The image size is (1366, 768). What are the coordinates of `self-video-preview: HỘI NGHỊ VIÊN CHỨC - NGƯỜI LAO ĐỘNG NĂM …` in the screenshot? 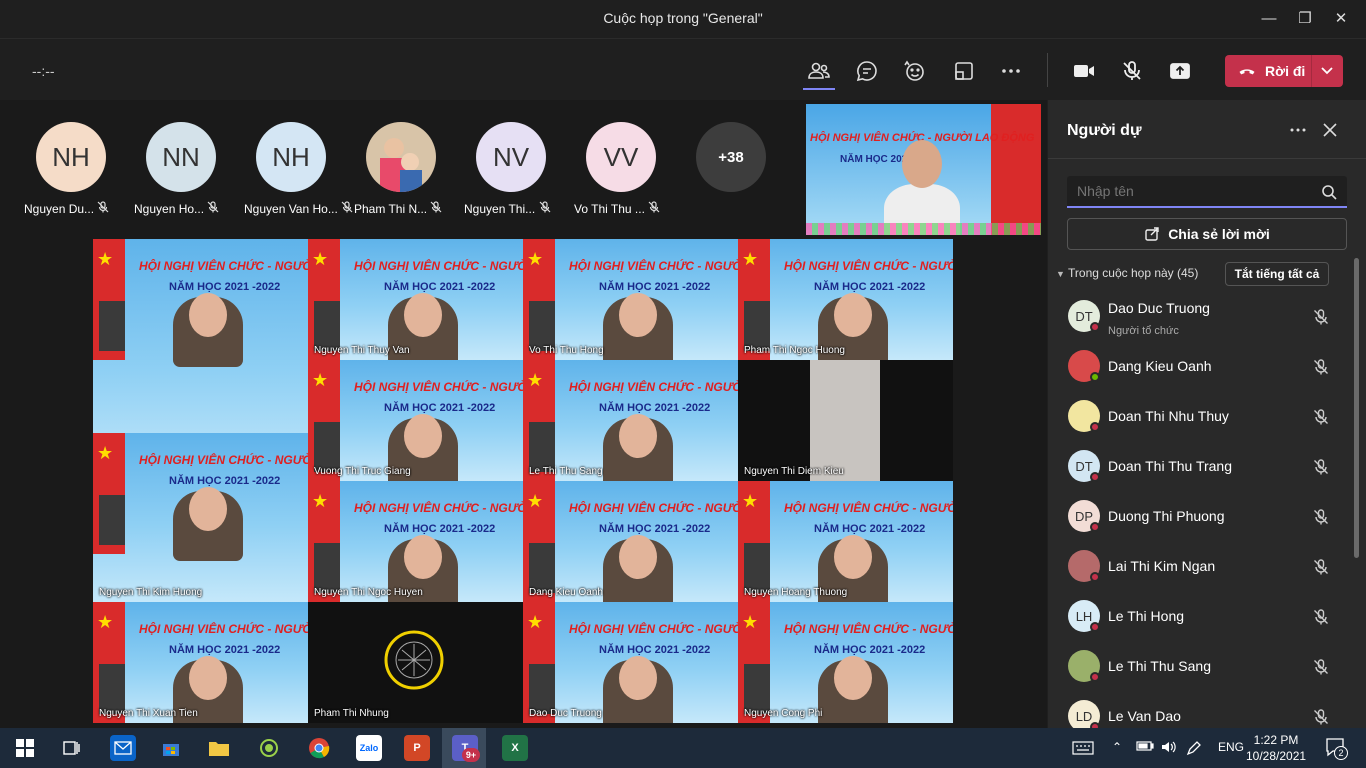 It's located at (923, 169).